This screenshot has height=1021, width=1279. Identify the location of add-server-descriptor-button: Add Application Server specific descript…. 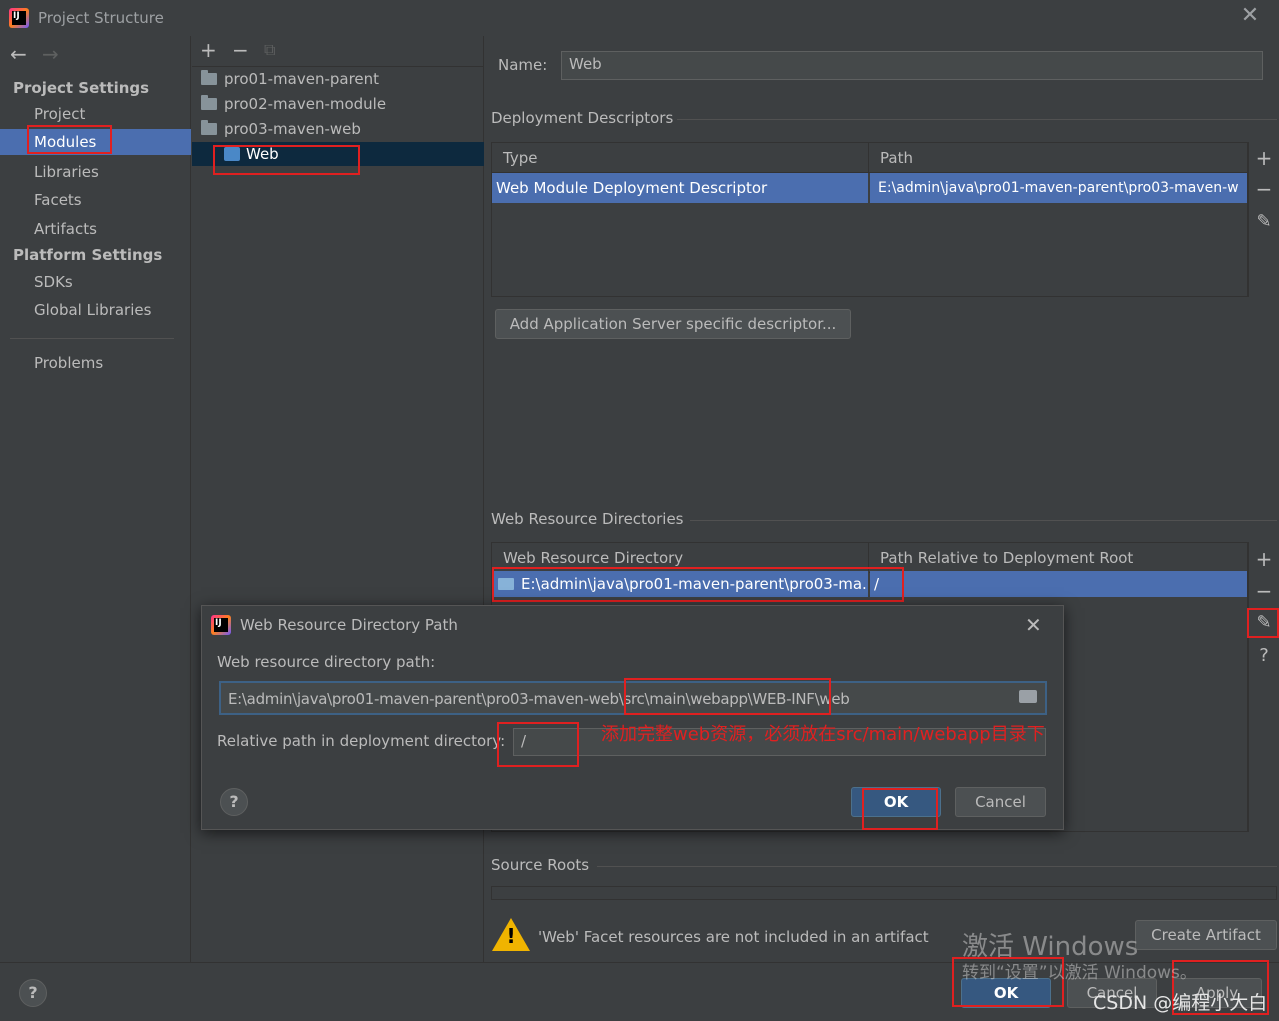
(673, 324).